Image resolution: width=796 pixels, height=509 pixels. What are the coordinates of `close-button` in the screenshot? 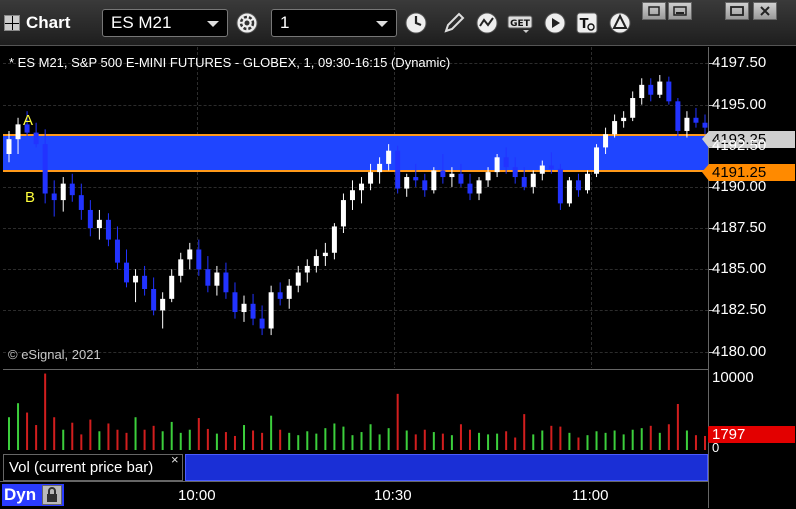 It's located at (765, 11).